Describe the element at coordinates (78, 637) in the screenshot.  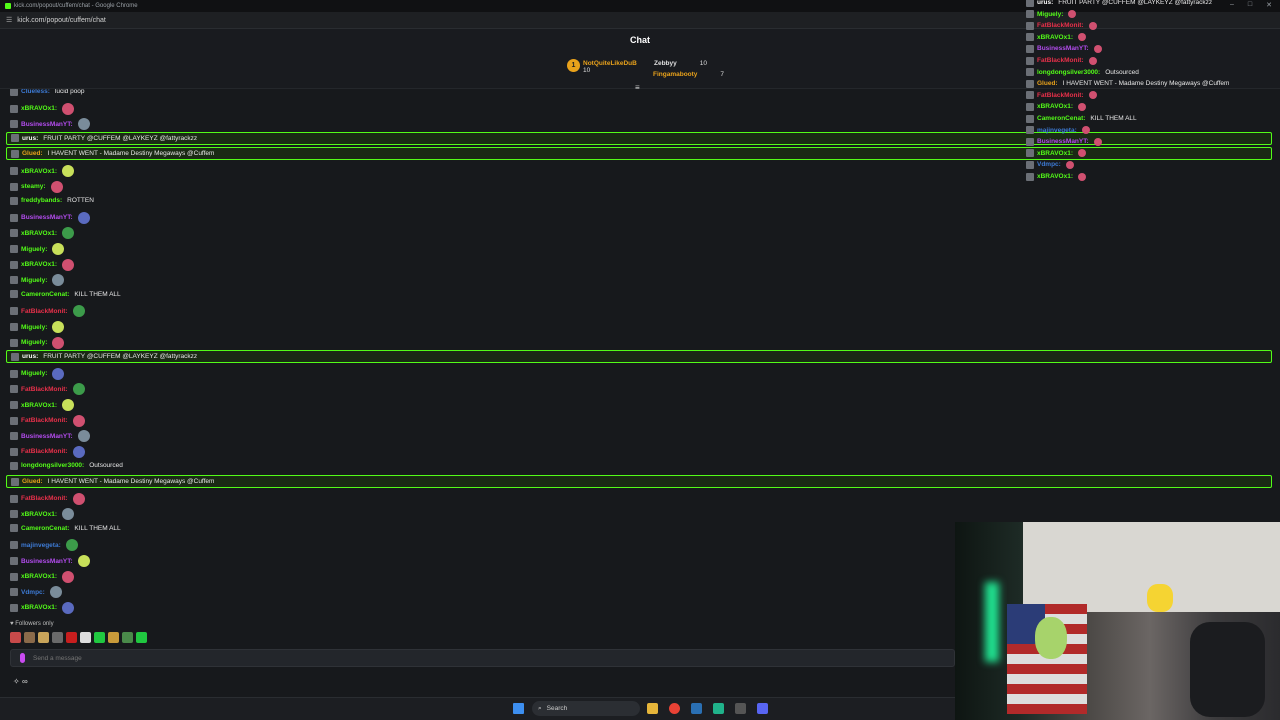
I see `emote-bar` at that location.